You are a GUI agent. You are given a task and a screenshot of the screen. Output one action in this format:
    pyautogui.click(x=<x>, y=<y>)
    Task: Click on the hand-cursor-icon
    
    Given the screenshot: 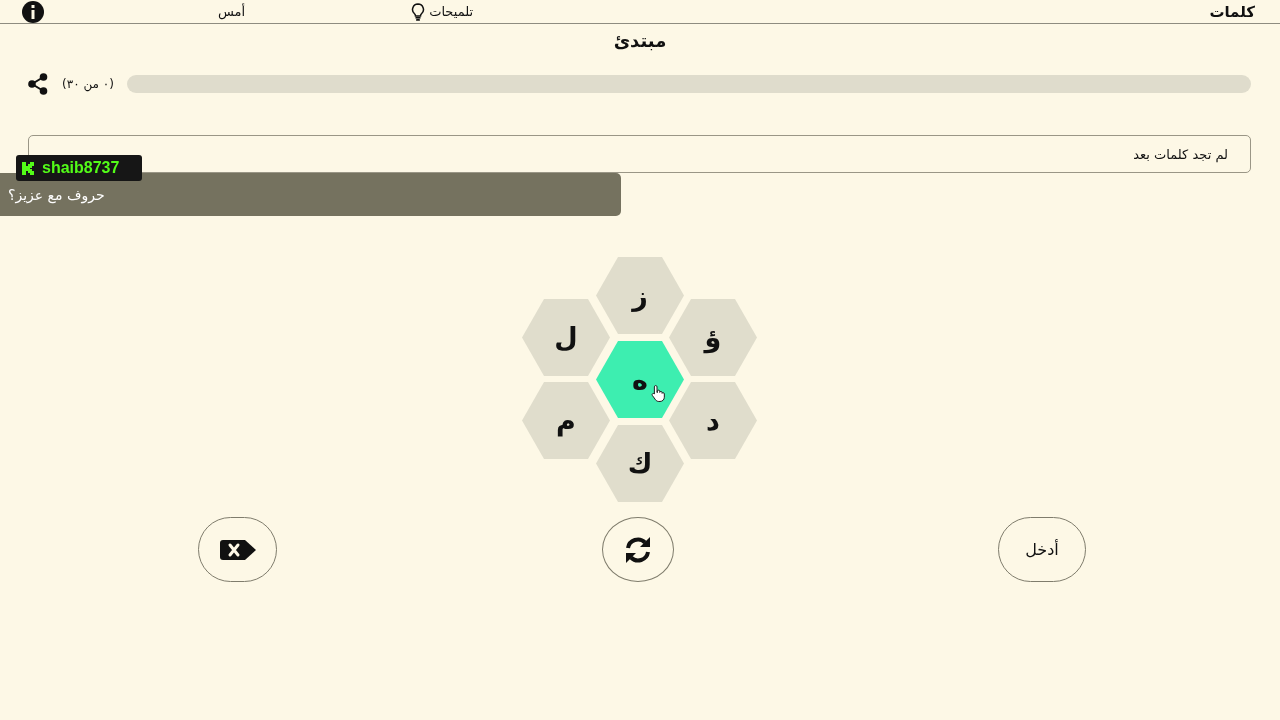 What is the action you would take?
    pyautogui.click(x=658, y=393)
    